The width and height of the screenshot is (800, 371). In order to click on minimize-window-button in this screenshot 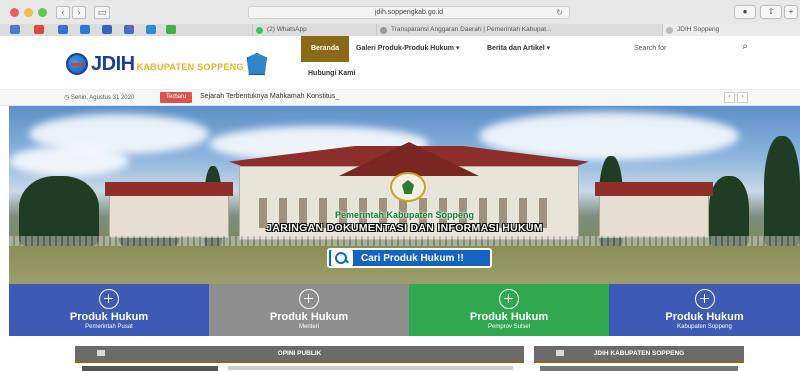, I will do `click(28, 12)`.